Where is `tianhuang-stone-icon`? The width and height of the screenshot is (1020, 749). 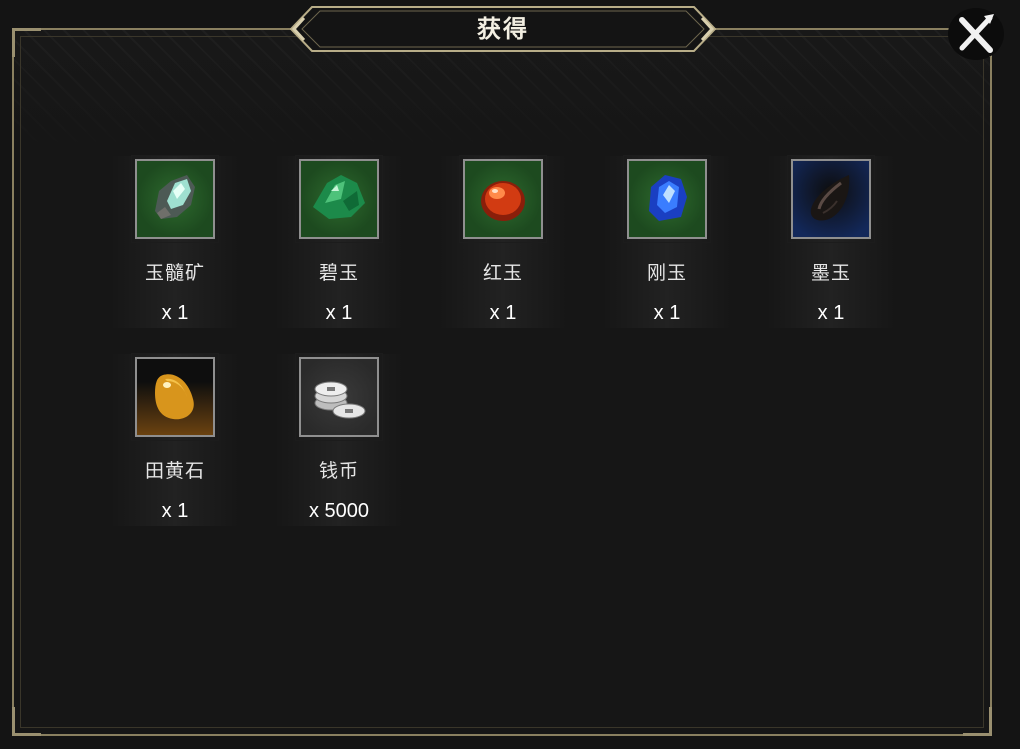
tianhuang-stone-icon is located at coordinates (174, 397).